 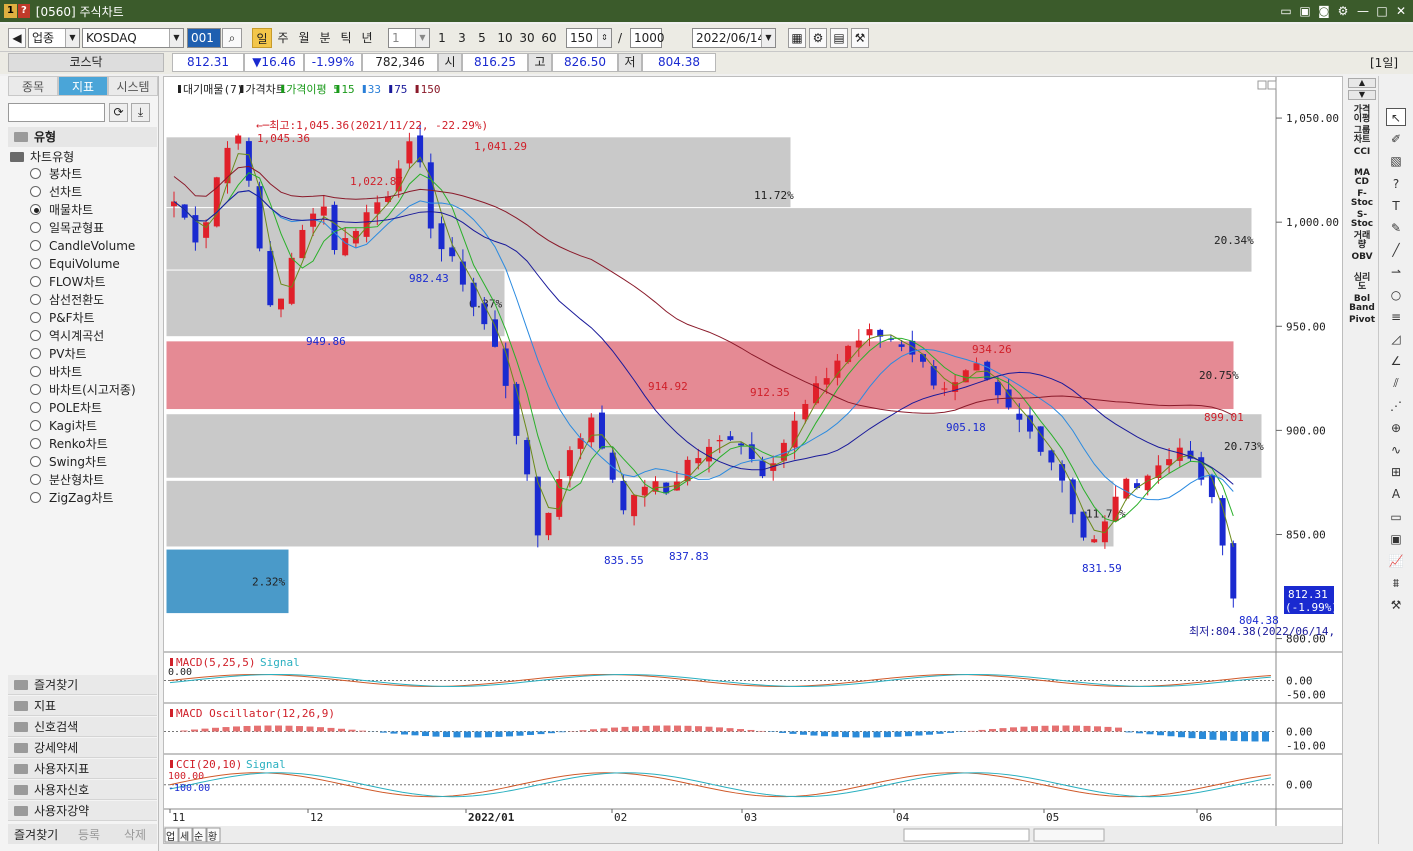 What do you see at coordinates (68, 282) in the screenshot?
I see `chart-type-item: FLOW차트` at bounding box center [68, 282].